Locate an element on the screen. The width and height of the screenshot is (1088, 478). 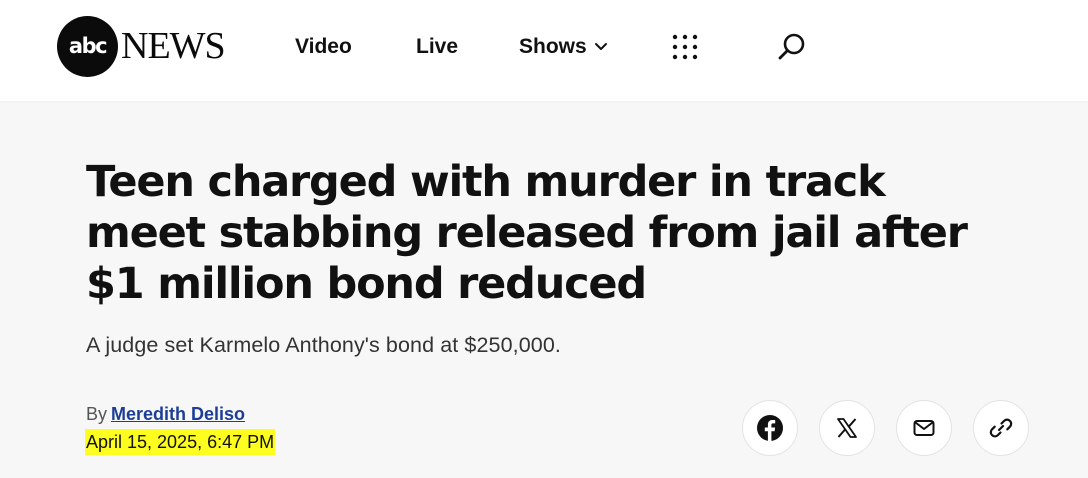
author-link: Meredith Deliso is located at coordinates (178, 414).